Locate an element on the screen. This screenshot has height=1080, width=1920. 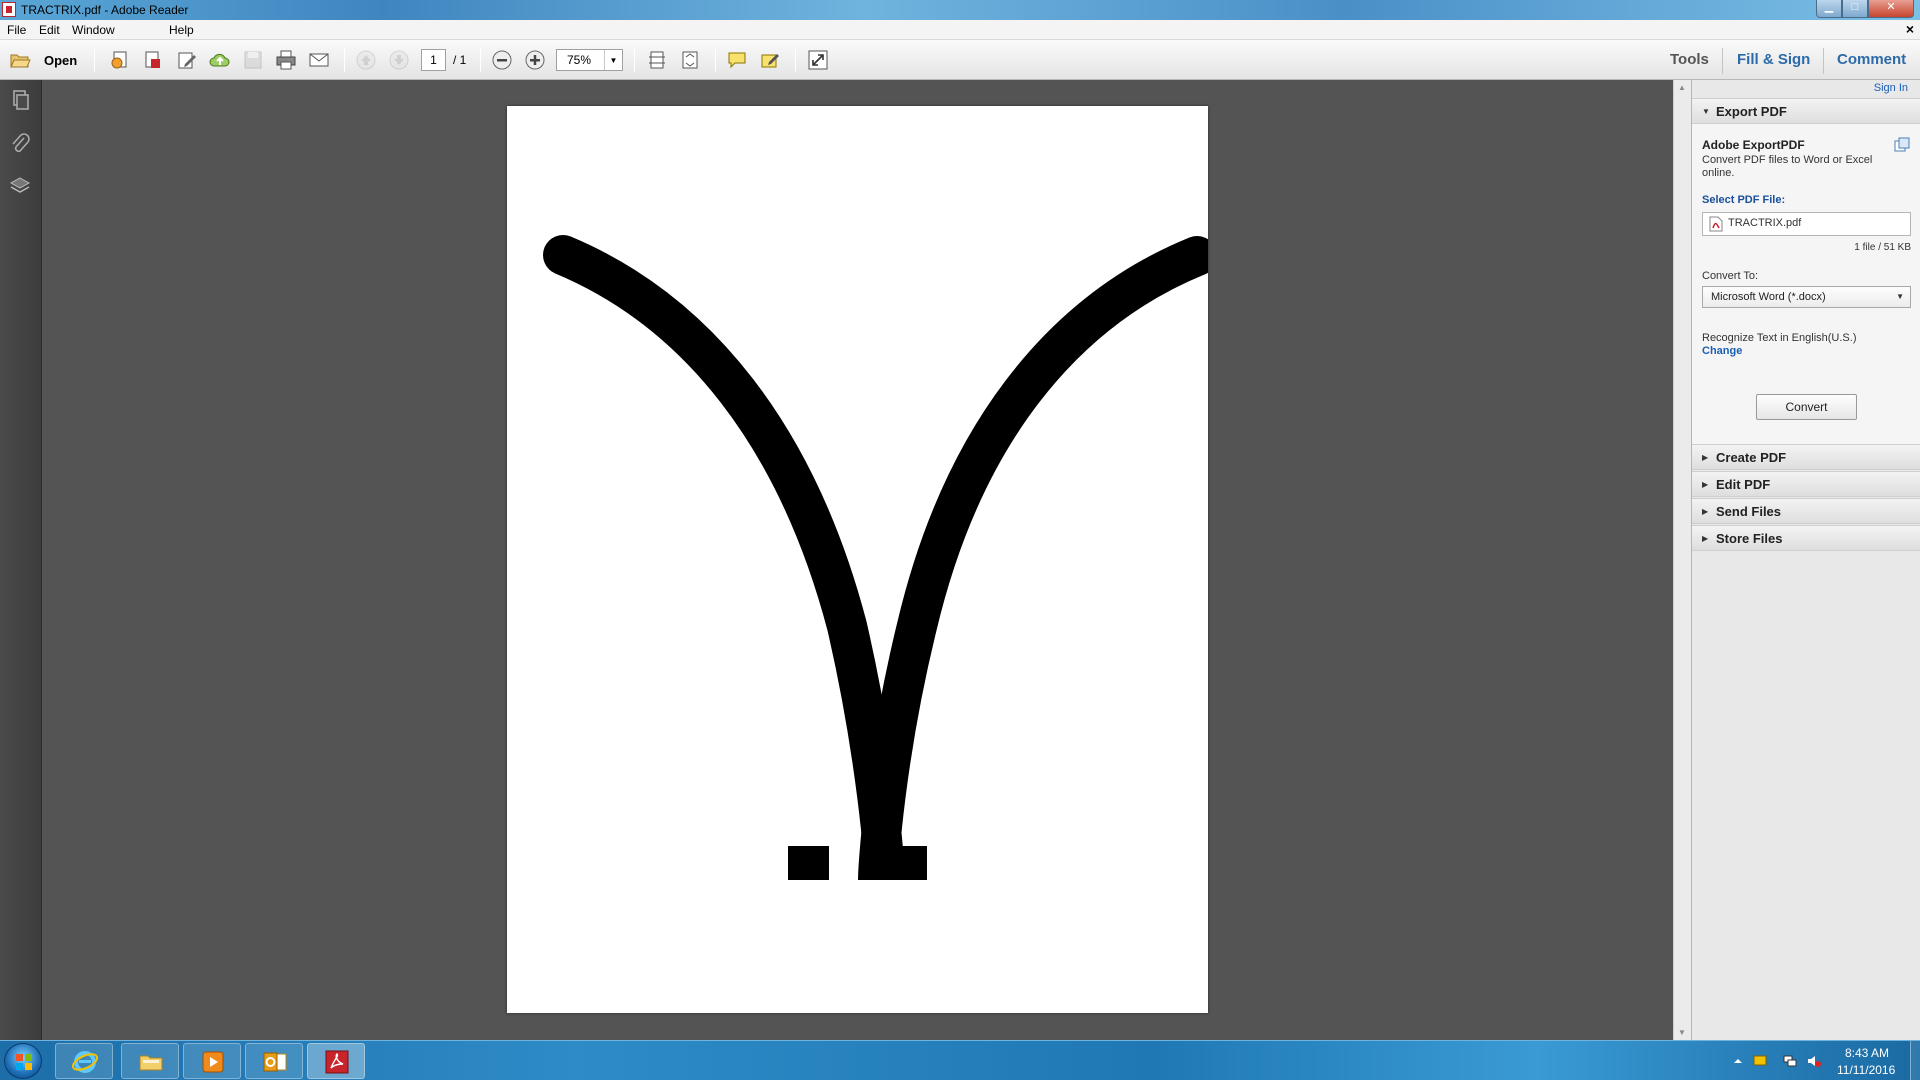
outlook-icon is located at coordinates (275, 1062).